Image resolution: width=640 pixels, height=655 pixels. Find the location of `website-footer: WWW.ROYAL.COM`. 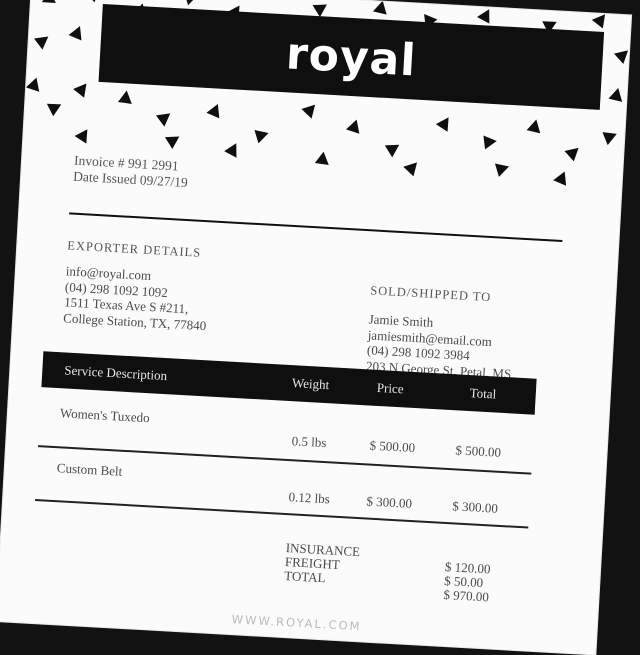

website-footer: WWW.ROYAL.COM is located at coordinates (296, 623).